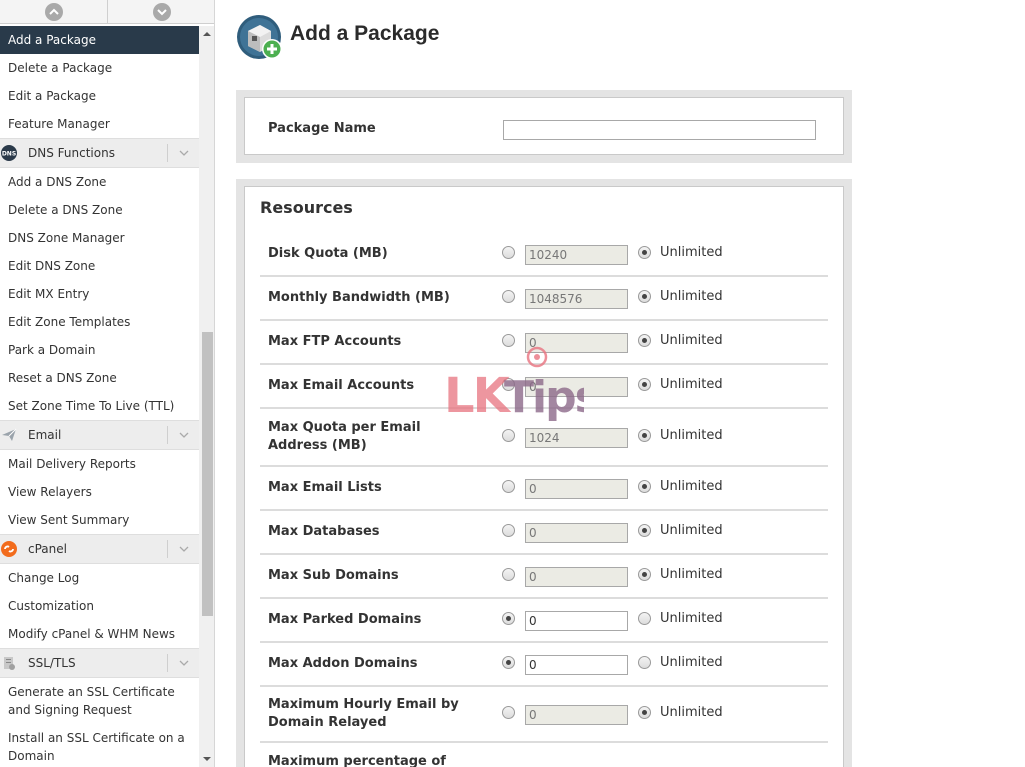 The height and width of the screenshot is (767, 1025). What do you see at coordinates (52, 663) in the screenshot?
I see `sidebar-group-label: SSL/TLS` at bounding box center [52, 663].